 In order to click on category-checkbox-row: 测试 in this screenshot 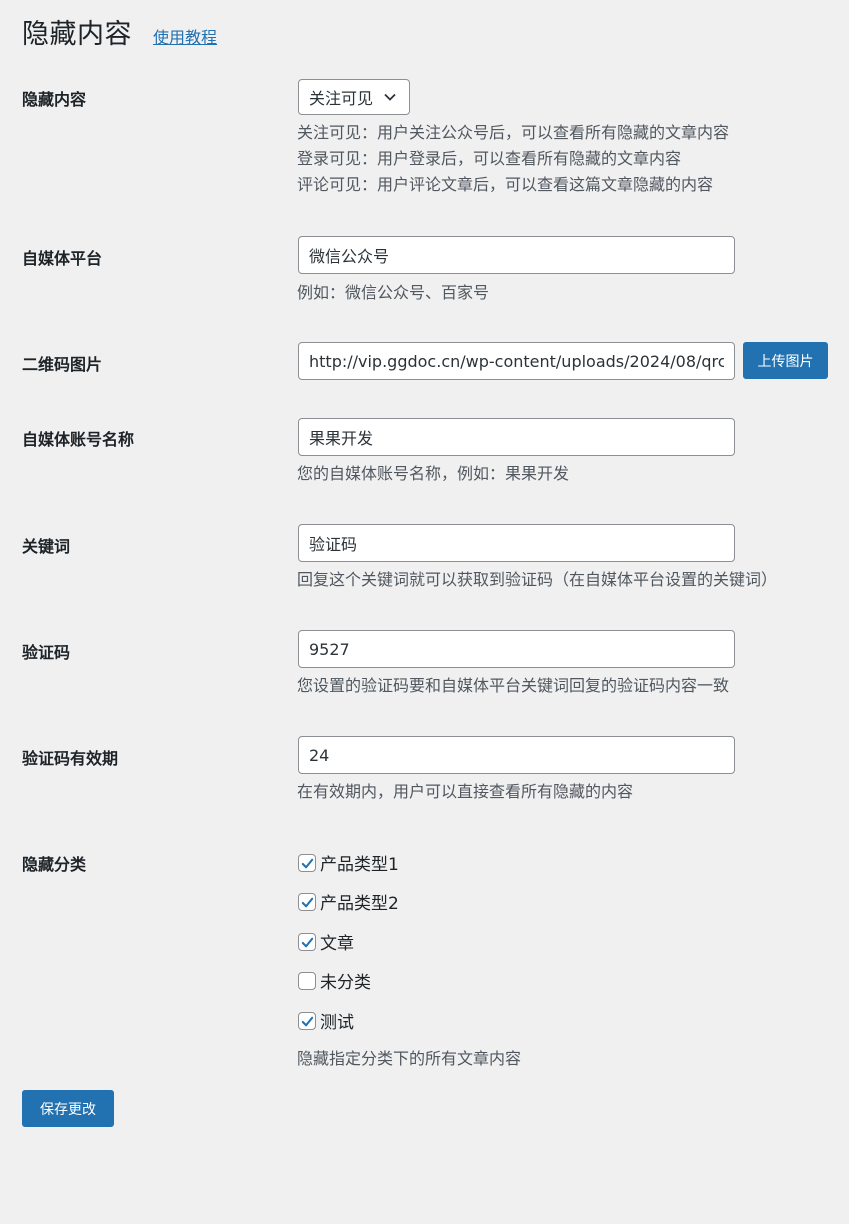, I will do `click(326, 1020)`.